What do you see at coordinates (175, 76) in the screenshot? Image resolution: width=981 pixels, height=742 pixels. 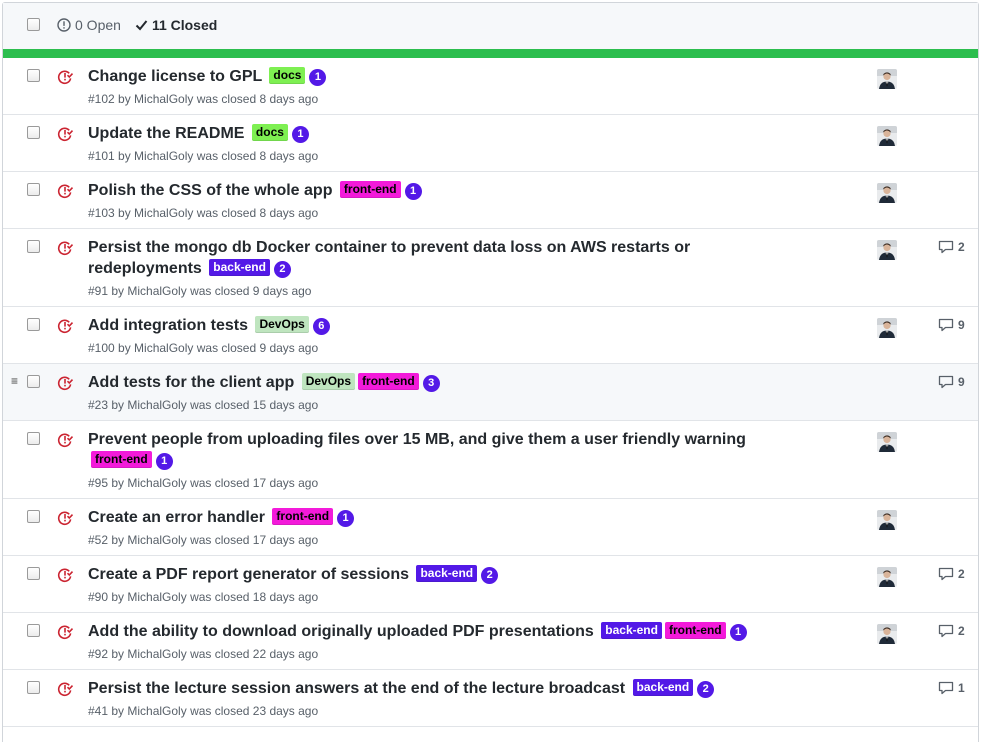 I see `issue-title-link: Change license to GPL` at bounding box center [175, 76].